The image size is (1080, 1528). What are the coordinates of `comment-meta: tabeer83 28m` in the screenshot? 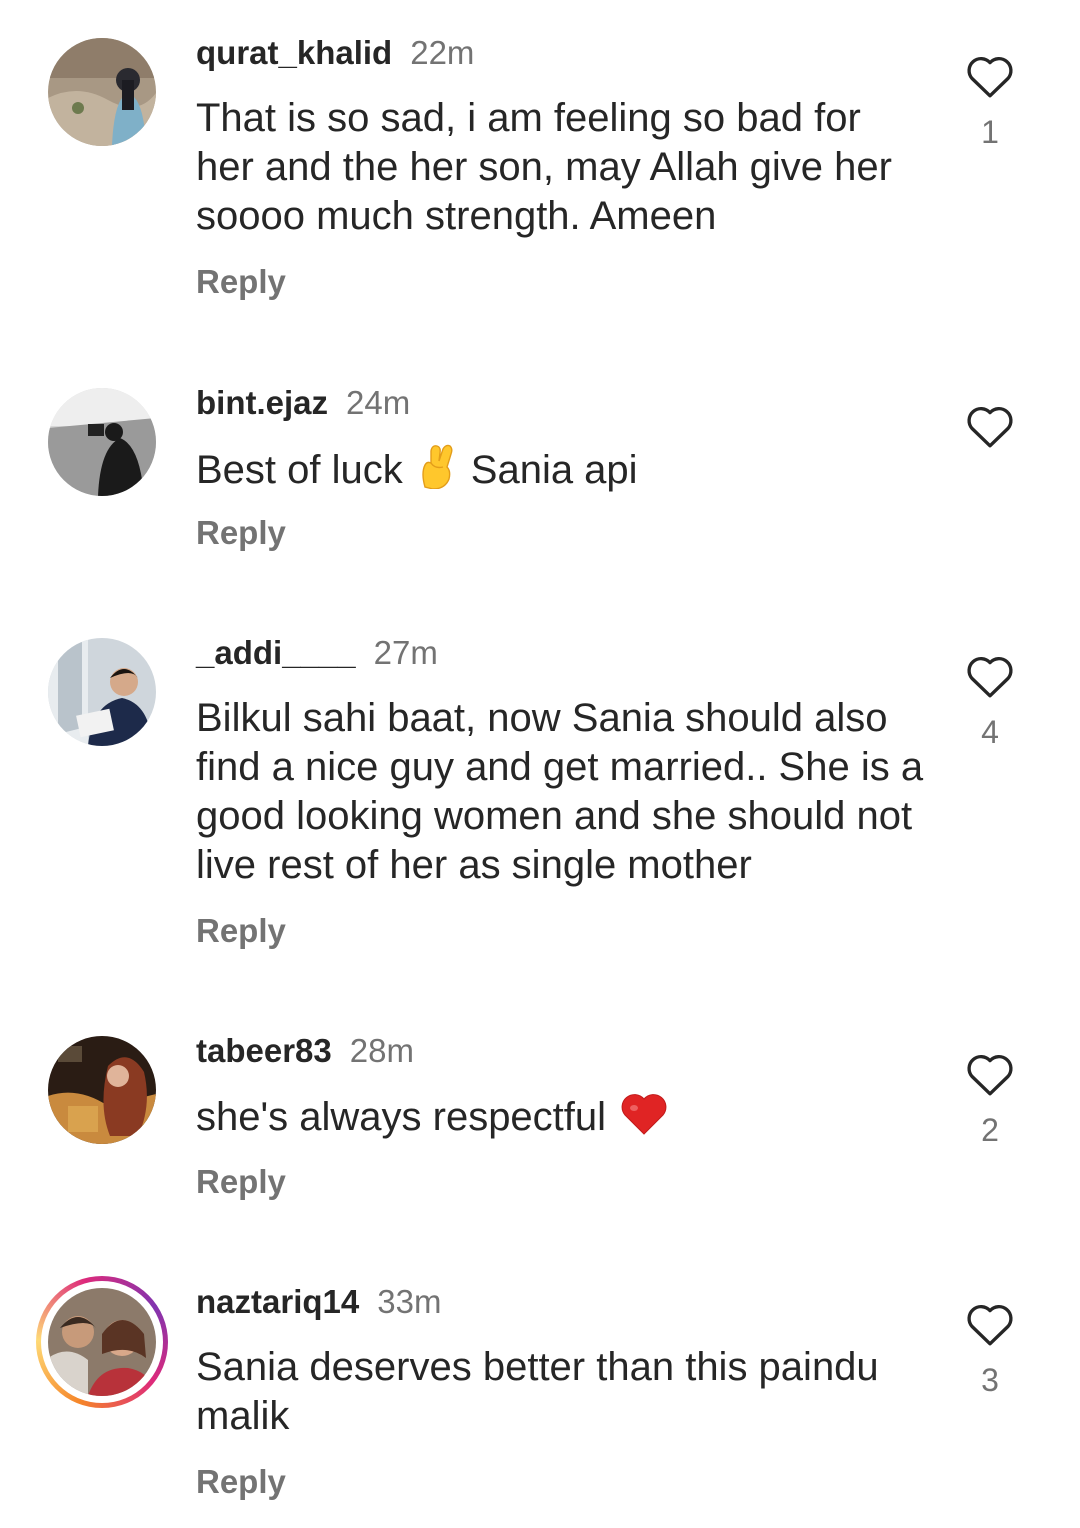 It's located at (305, 1051).